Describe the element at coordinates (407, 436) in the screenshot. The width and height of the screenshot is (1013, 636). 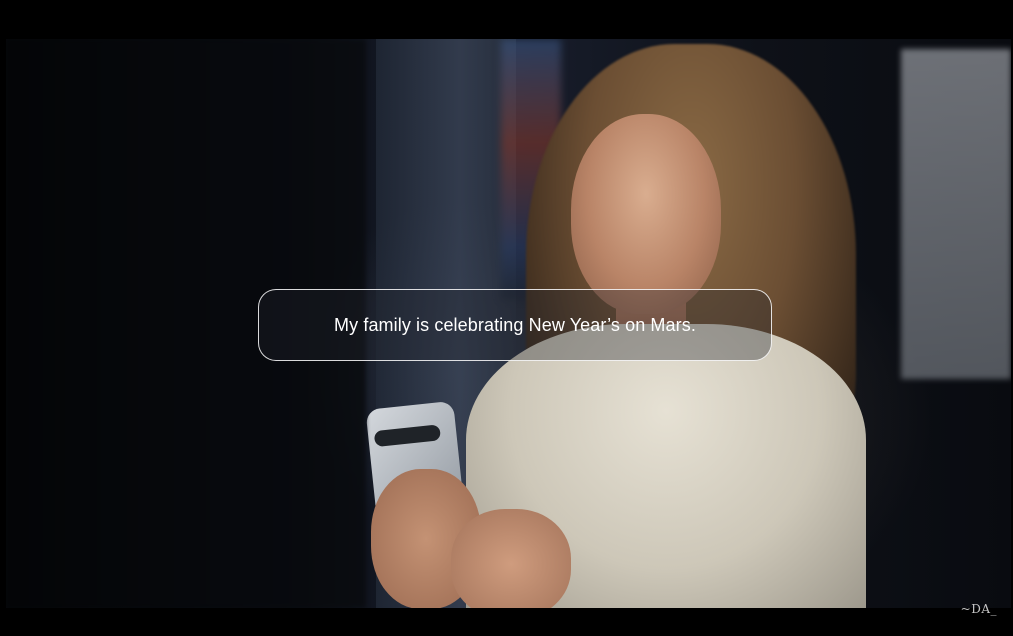
I see `phone-camera-bar` at that location.